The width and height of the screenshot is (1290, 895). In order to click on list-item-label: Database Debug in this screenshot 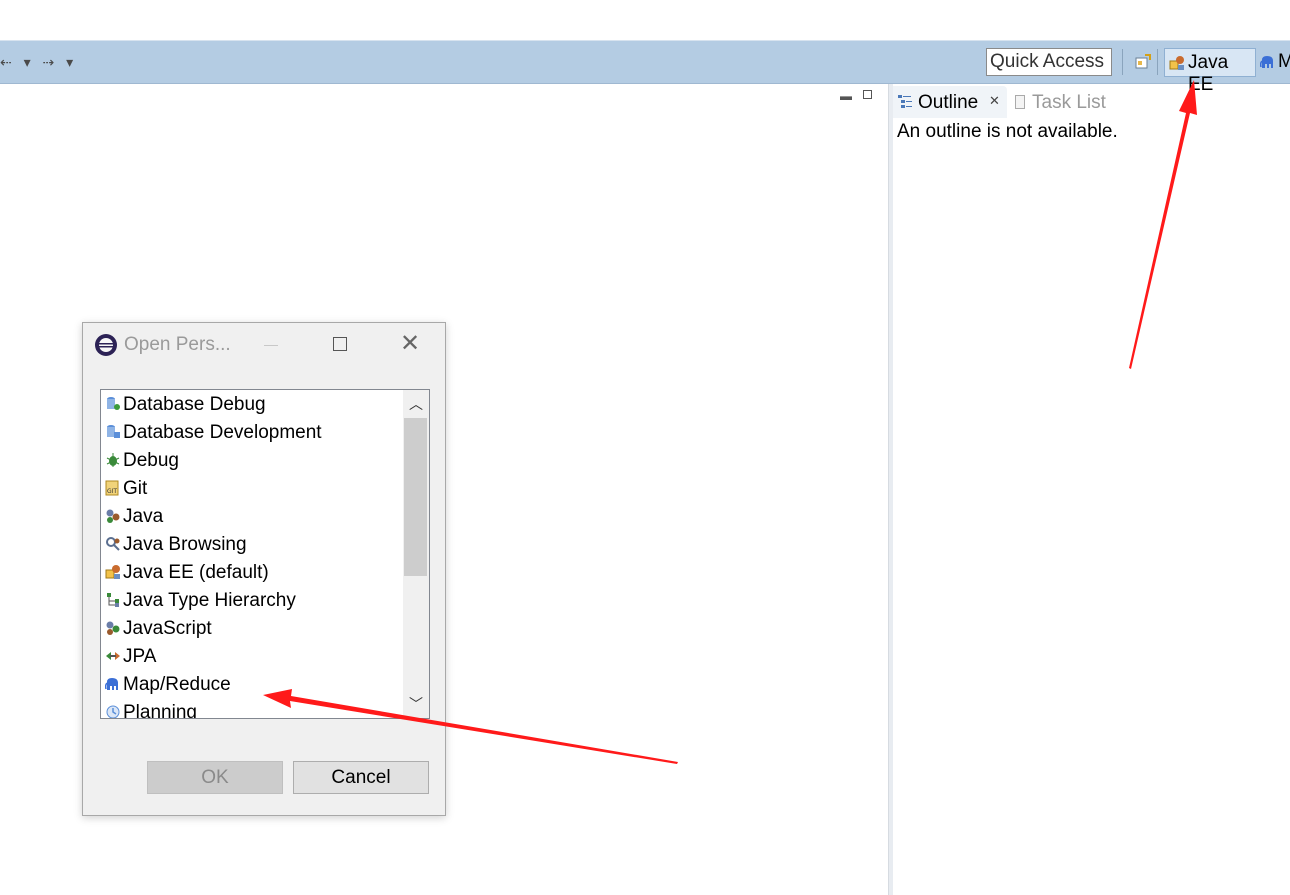, I will do `click(194, 404)`.